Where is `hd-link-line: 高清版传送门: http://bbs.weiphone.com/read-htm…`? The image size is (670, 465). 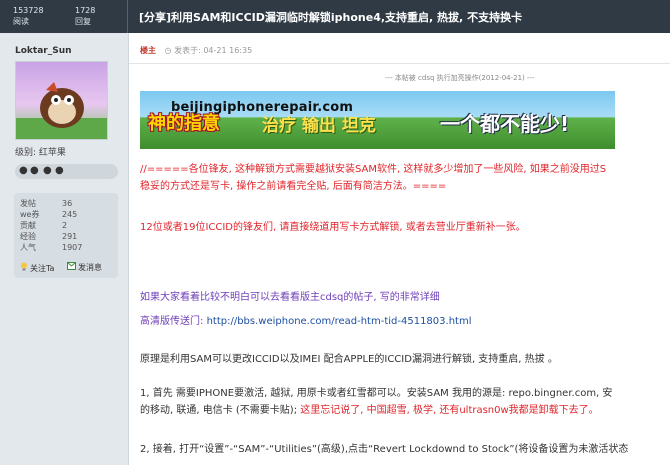
hd-link-line: 高清版传送门: http://bbs.weiphone.com/read-htm… is located at coordinates (305, 321).